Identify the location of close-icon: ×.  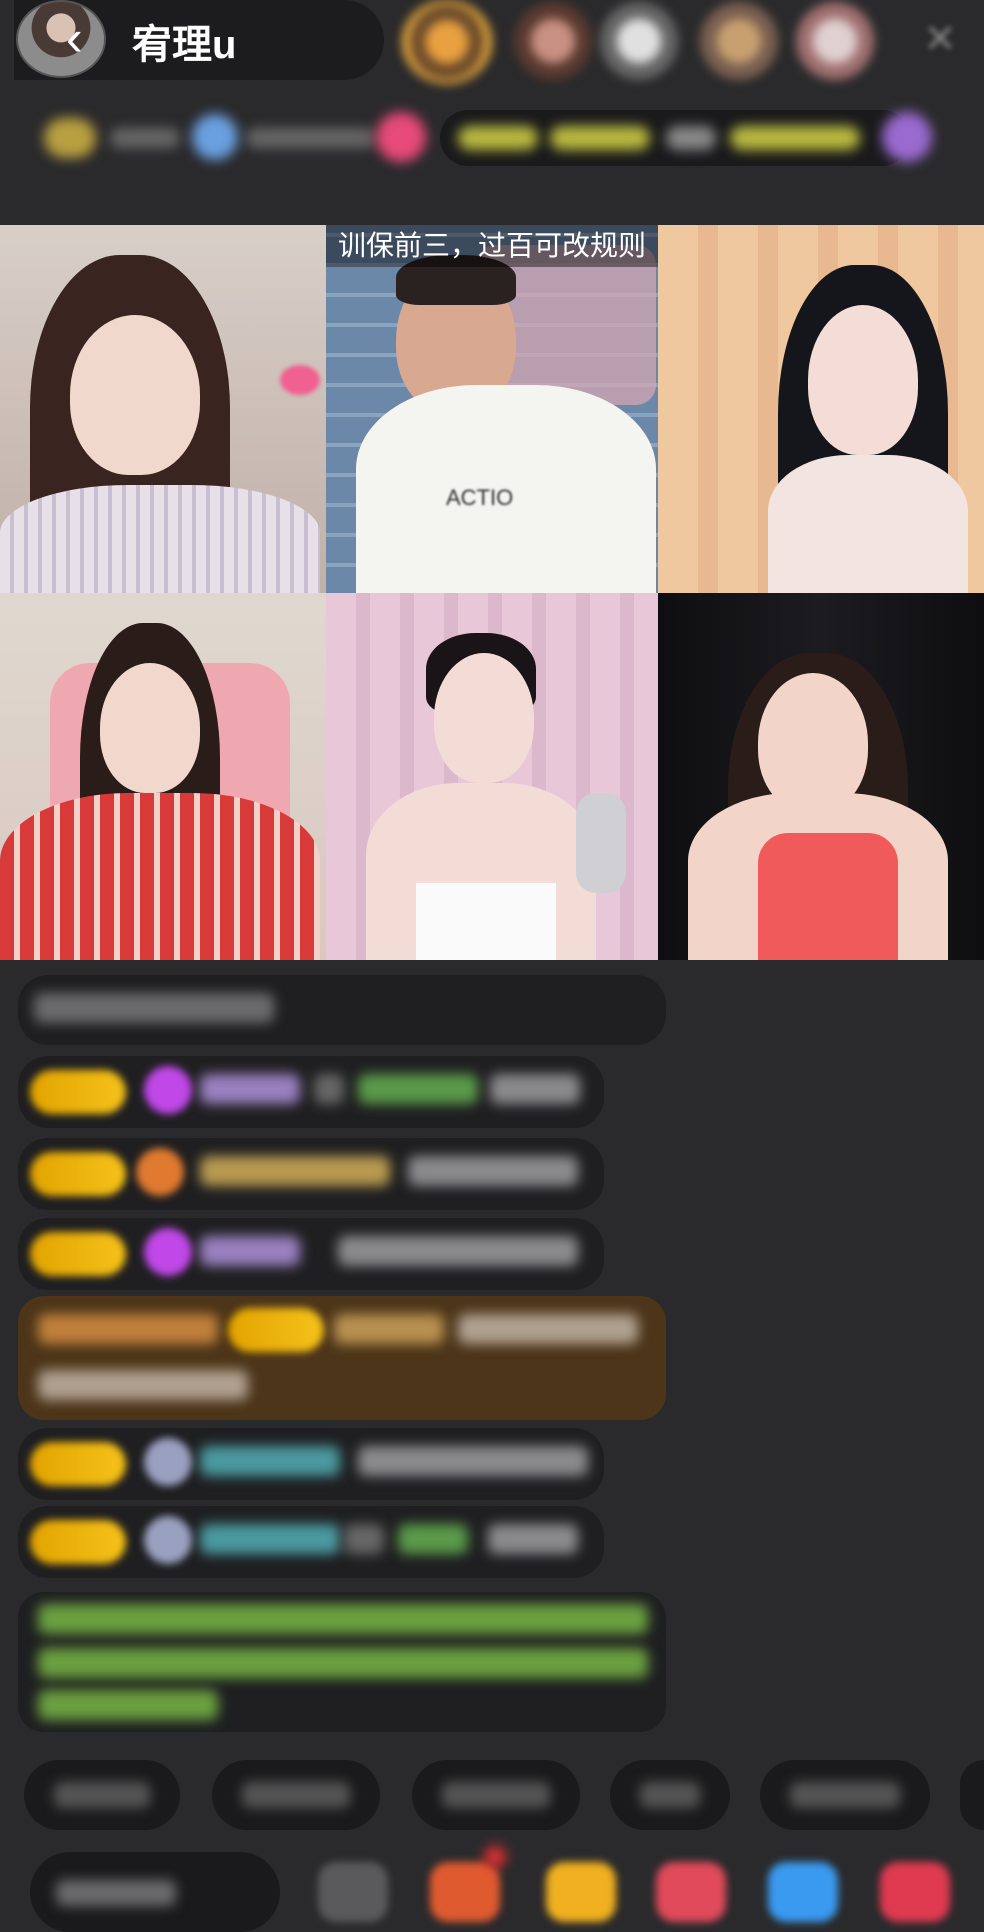
(940, 38).